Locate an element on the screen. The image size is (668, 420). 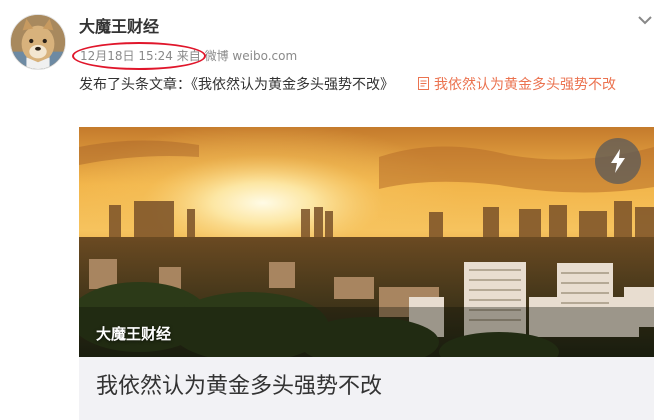
dog-avatar-icon is located at coordinates (38, 42).